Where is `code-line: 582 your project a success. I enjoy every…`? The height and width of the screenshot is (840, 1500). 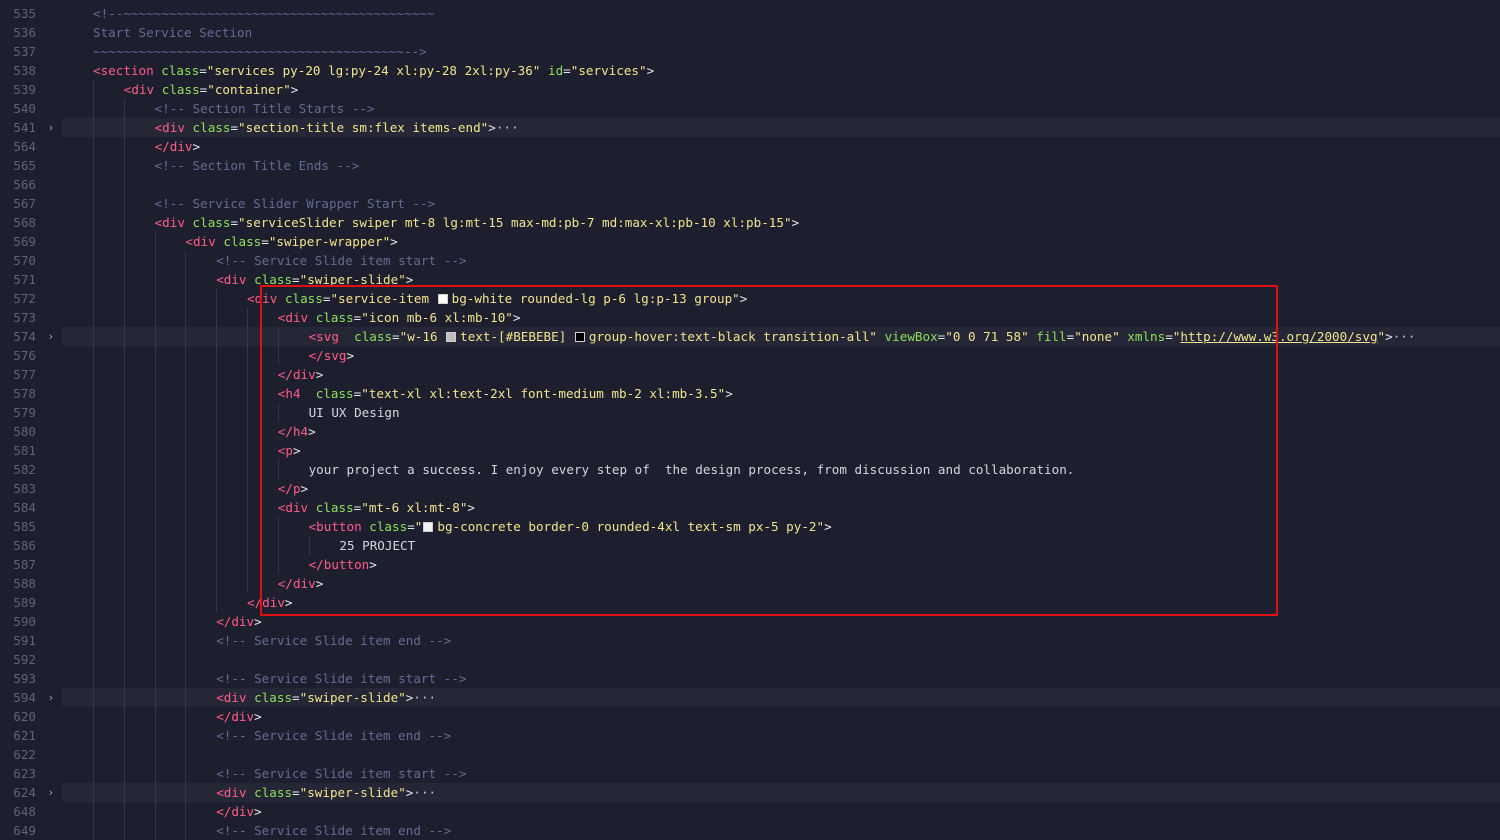 code-line: 582 your project a success. I enjoy every… is located at coordinates (750, 469).